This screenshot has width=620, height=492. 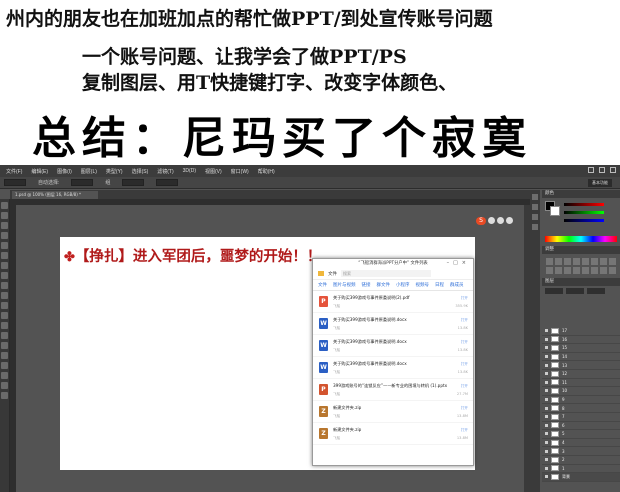 What do you see at coordinates (581, 383) in the screenshot?
I see `layer-row: 11` at bounding box center [581, 383].